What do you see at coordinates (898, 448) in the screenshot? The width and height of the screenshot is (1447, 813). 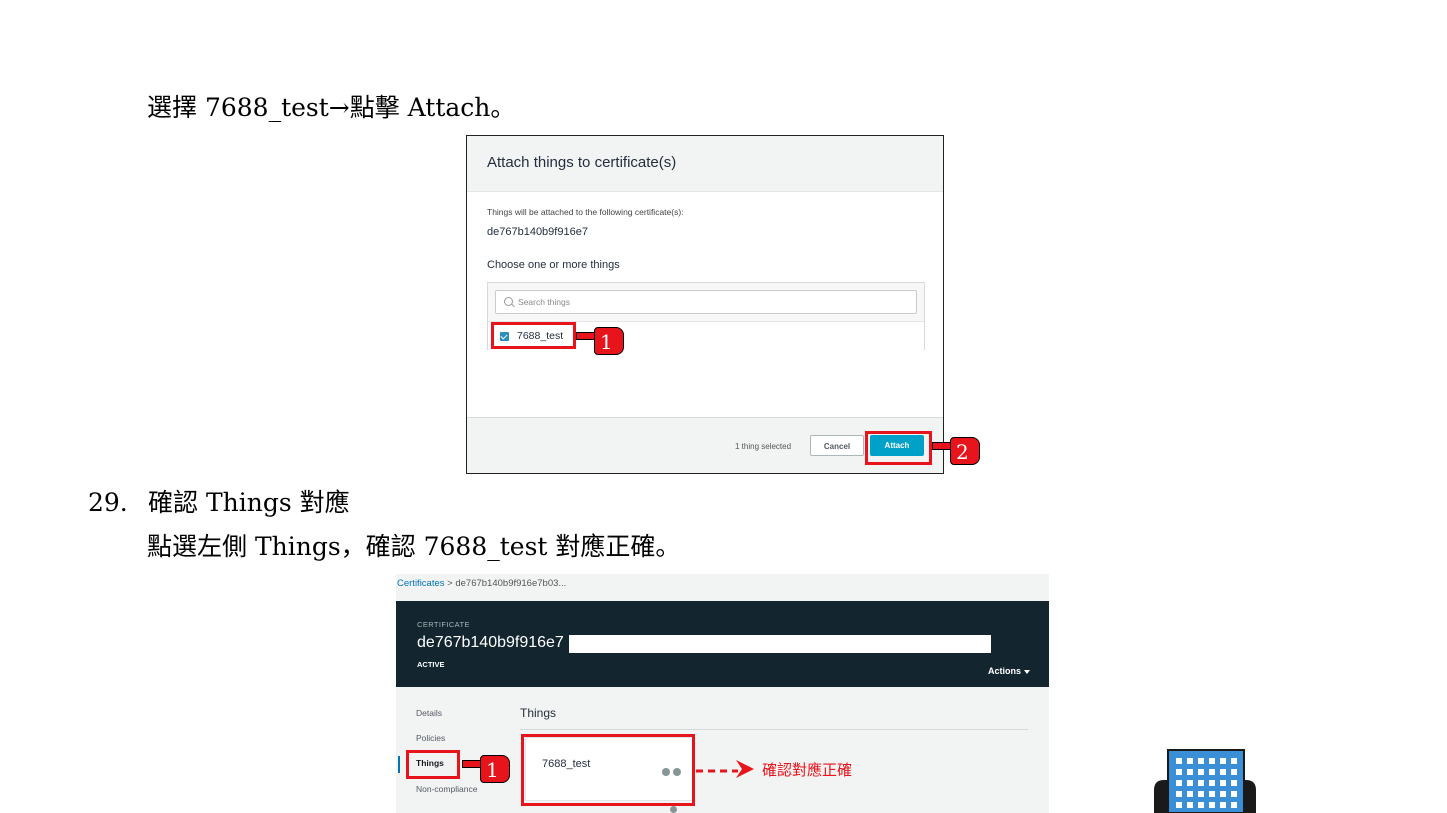 I see `highlight-attach-button` at bounding box center [898, 448].